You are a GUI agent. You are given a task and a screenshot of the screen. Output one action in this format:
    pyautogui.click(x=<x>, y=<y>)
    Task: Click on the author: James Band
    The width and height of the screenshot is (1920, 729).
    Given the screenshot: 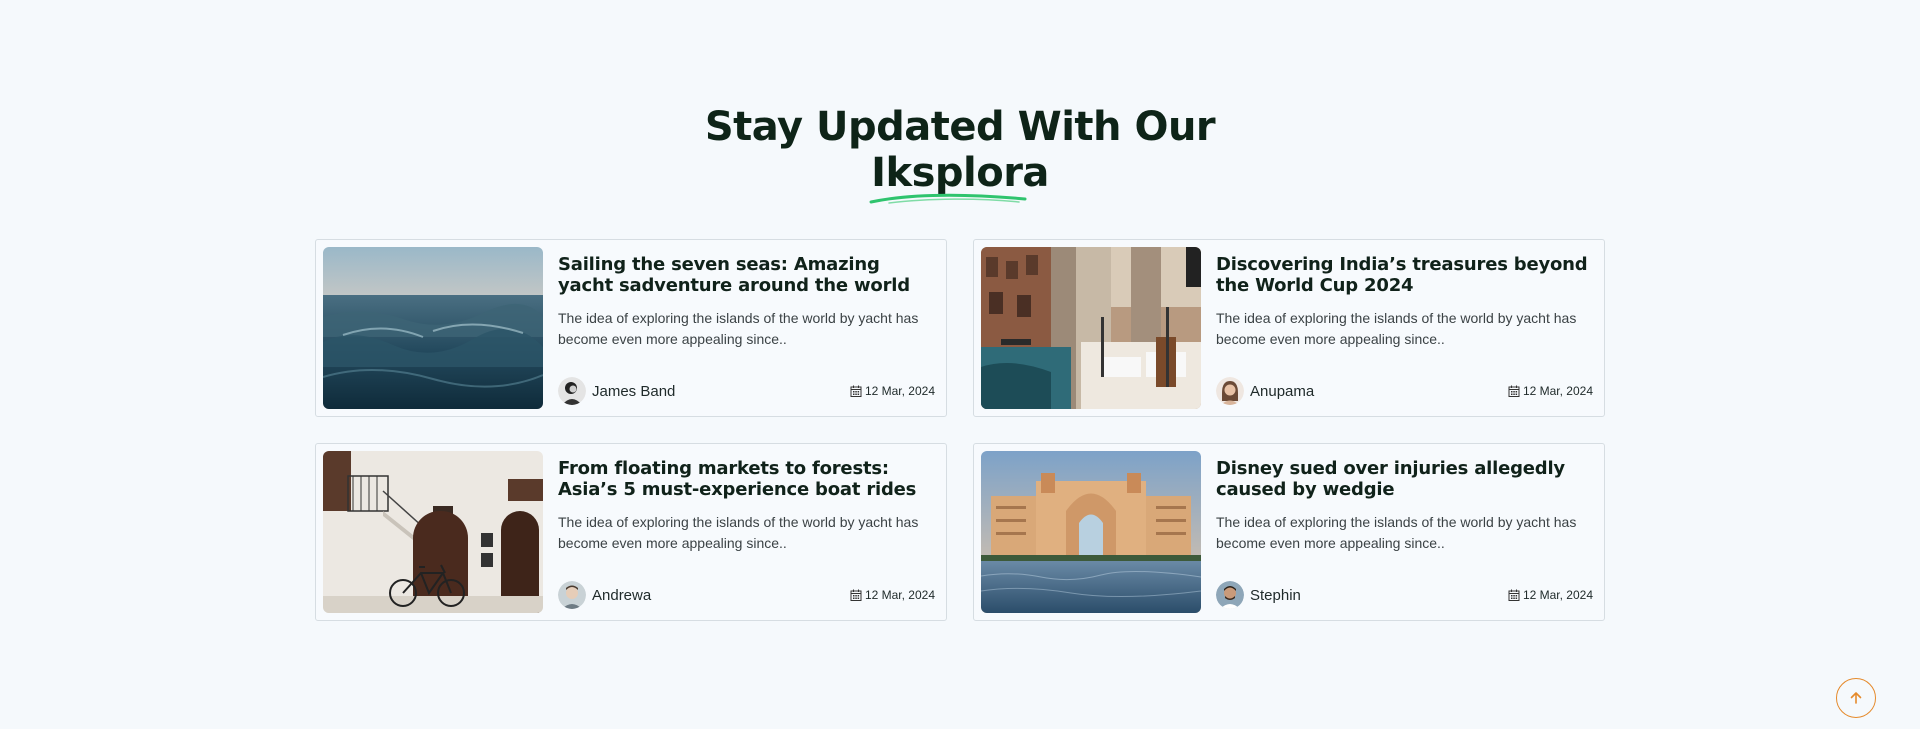 What is the action you would take?
    pyautogui.click(x=616, y=391)
    